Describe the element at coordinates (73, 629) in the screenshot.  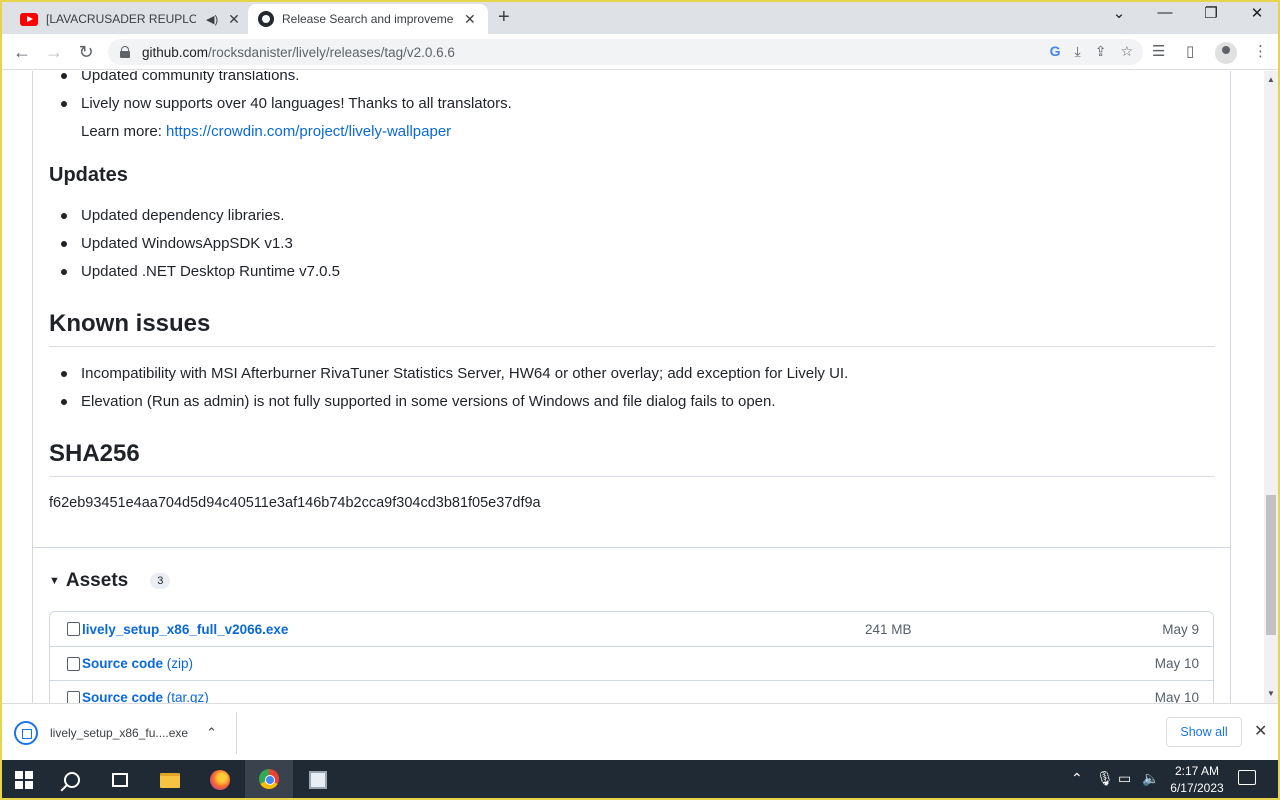
I see `package-icon` at that location.